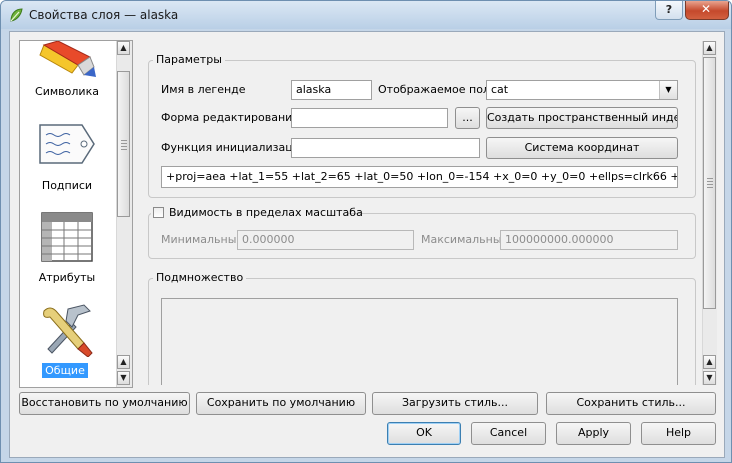  I want to click on close-button, so click(707, 10).